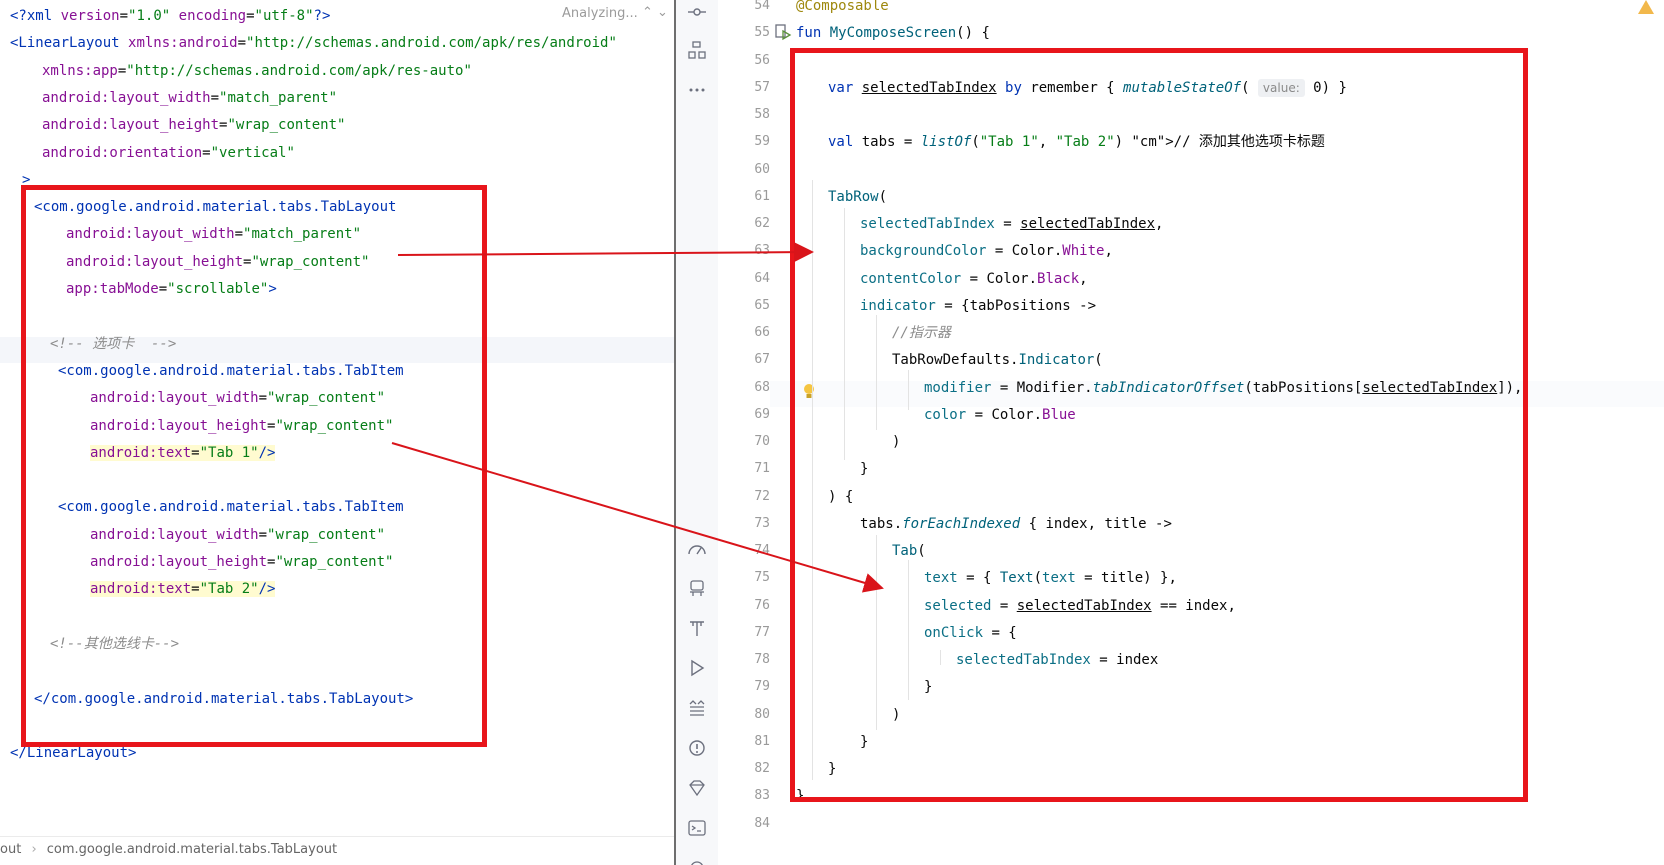 This screenshot has width=1664, height=865. I want to click on gradle-icon, so click(697, 788).